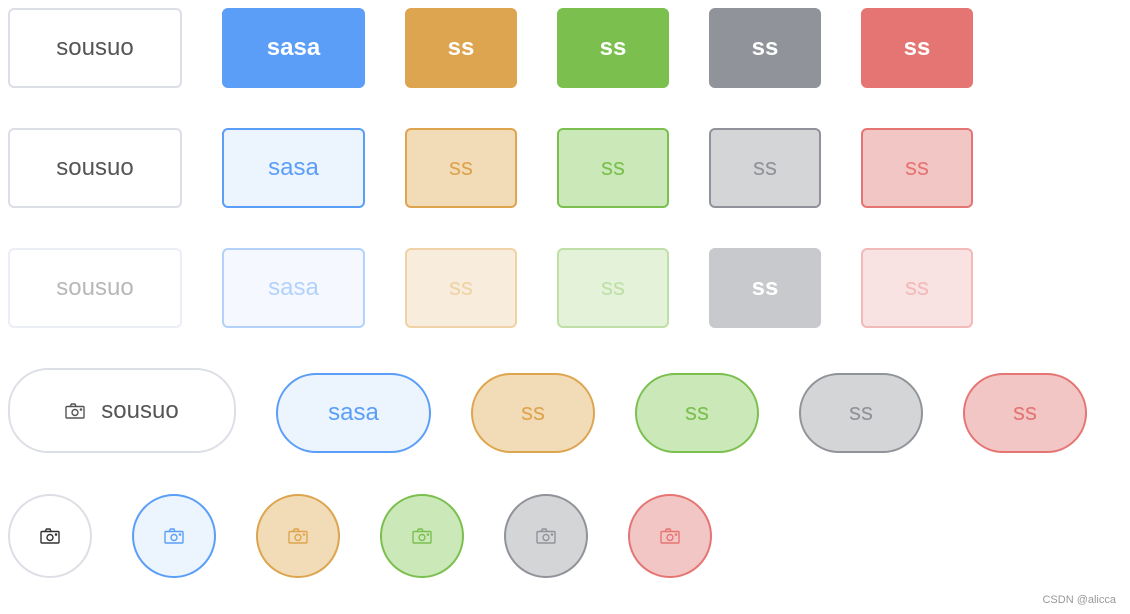 This screenshot has width=1130, height=614. I want to click on camera-circle-warning-button, so click(298, 536).